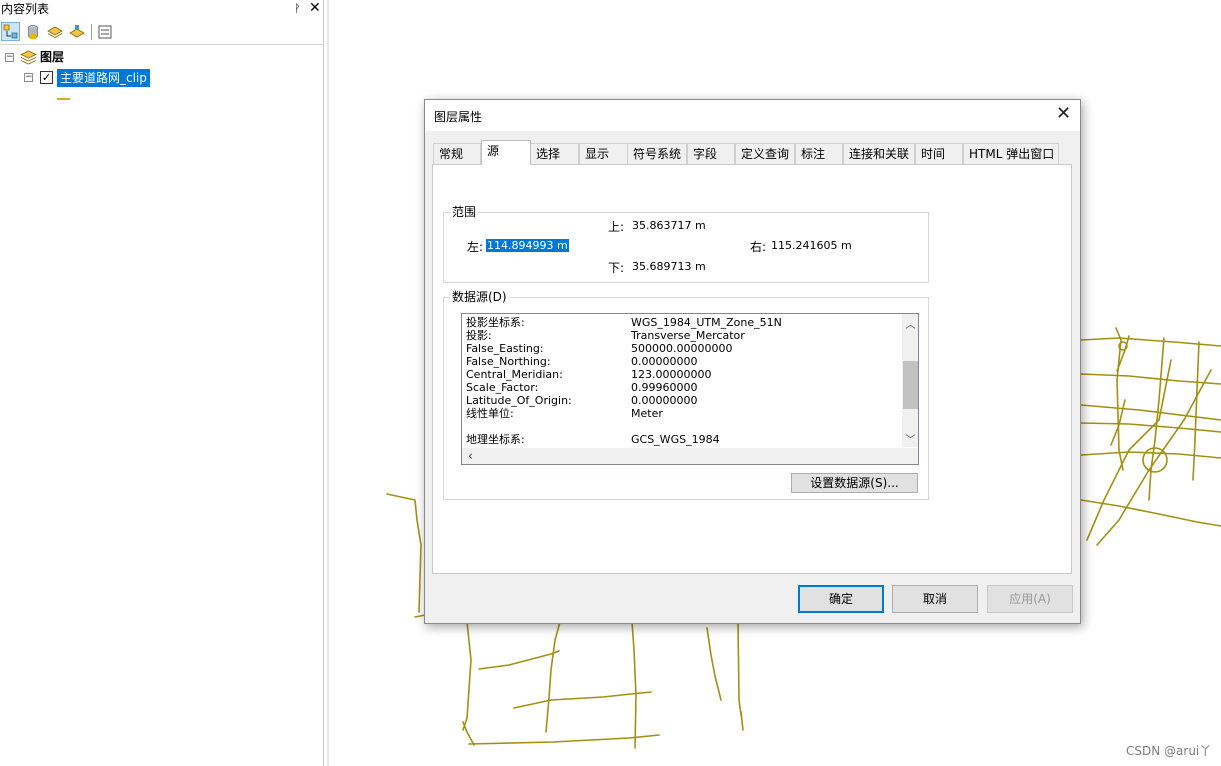  Describe the element at coordinates (910, 456) in the screenshot. I see `scroll-corner` at that location.